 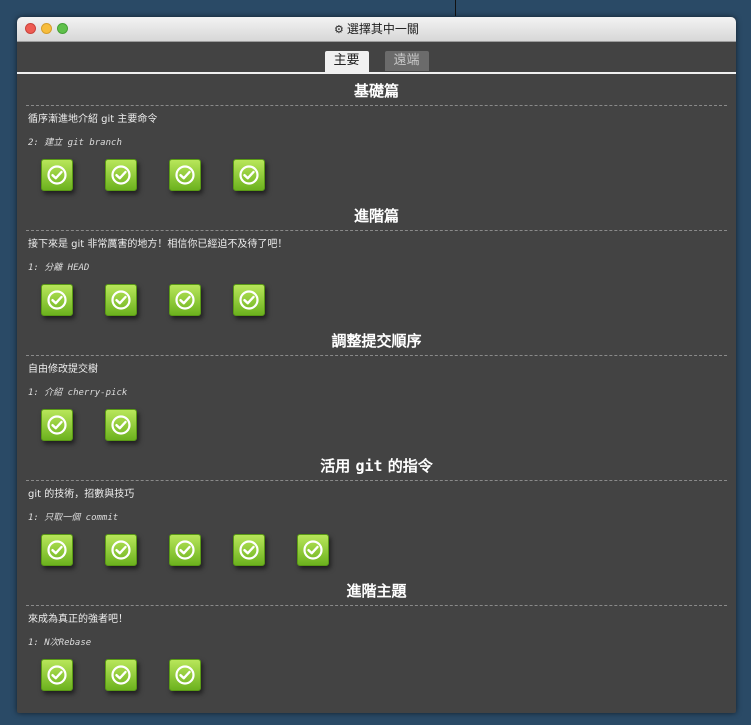 What do you see at coordinates (73, 518) in the screenshot?
I see `section-current-level: 1: 只取一個 commit` at bounding box center [73, 518].